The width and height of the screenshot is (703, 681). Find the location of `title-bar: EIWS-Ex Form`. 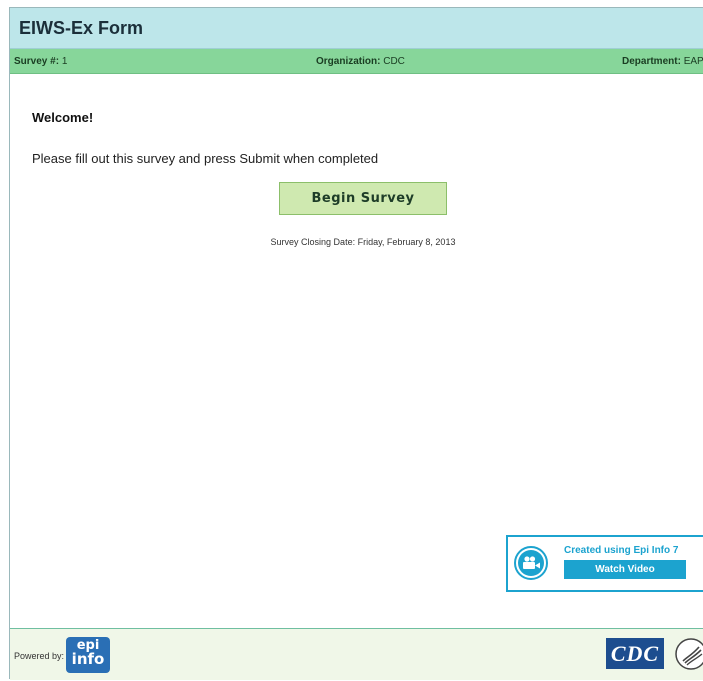

title-bar: EIWS-Ex Form is located at coordinates (356, 28).